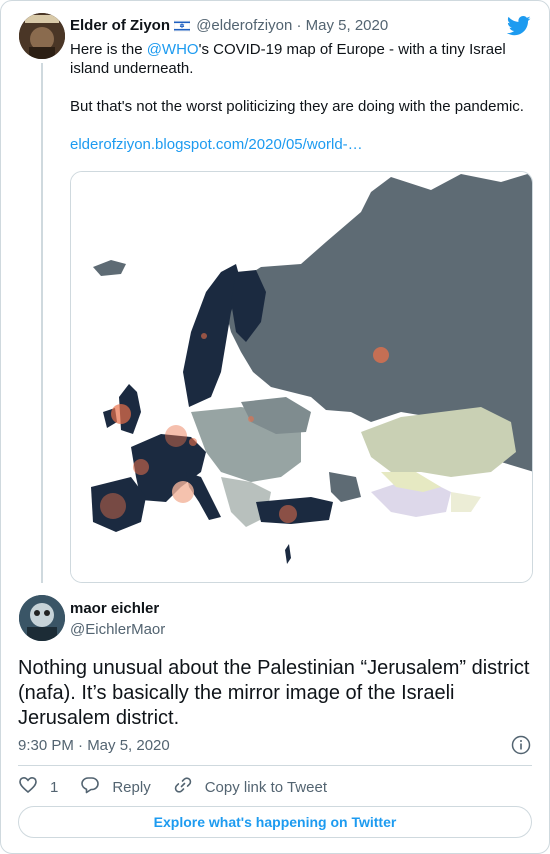 Image resolution: width=550 pixels, height=854 pixels. I want to click on copy-link-button: Copy link to Tweet, so click(250, 787).